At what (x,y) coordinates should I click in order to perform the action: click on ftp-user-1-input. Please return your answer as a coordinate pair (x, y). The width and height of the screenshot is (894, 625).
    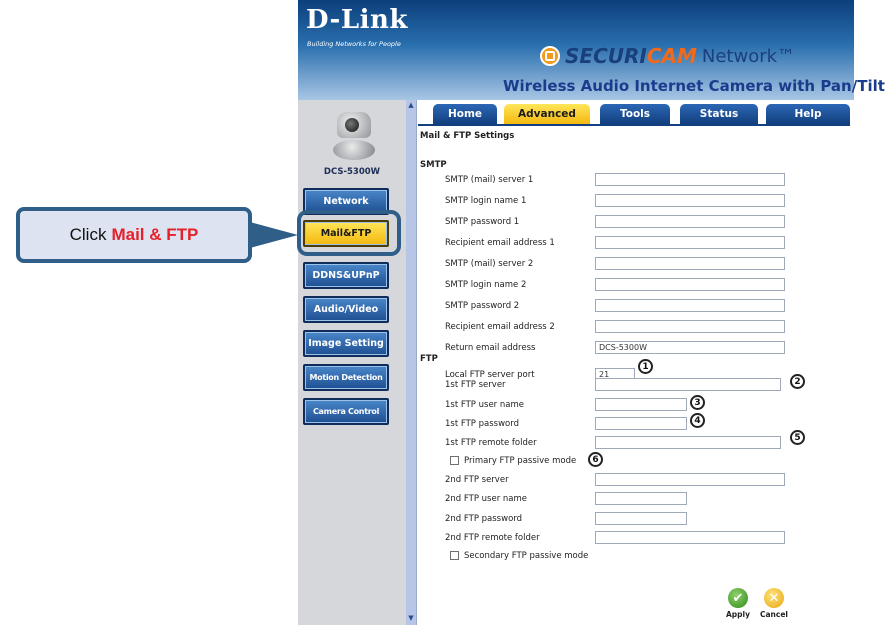
    Looking at the image, I should click on (641, 404).